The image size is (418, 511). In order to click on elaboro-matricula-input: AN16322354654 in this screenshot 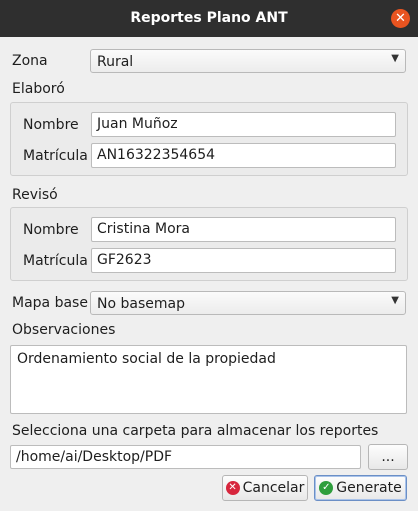, I will do `click(243, 155)`.